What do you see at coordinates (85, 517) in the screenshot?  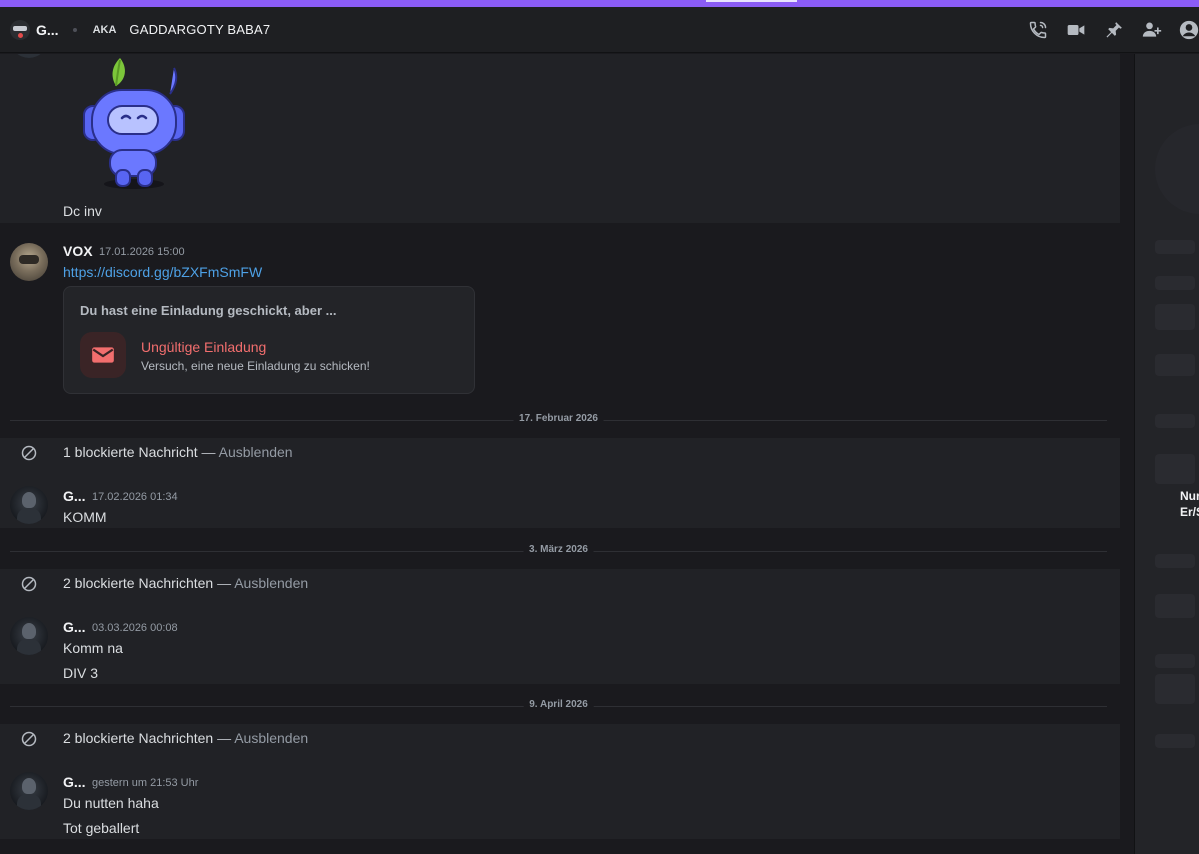 I see `message-text: KOMM` at bounding box center [85, 517].